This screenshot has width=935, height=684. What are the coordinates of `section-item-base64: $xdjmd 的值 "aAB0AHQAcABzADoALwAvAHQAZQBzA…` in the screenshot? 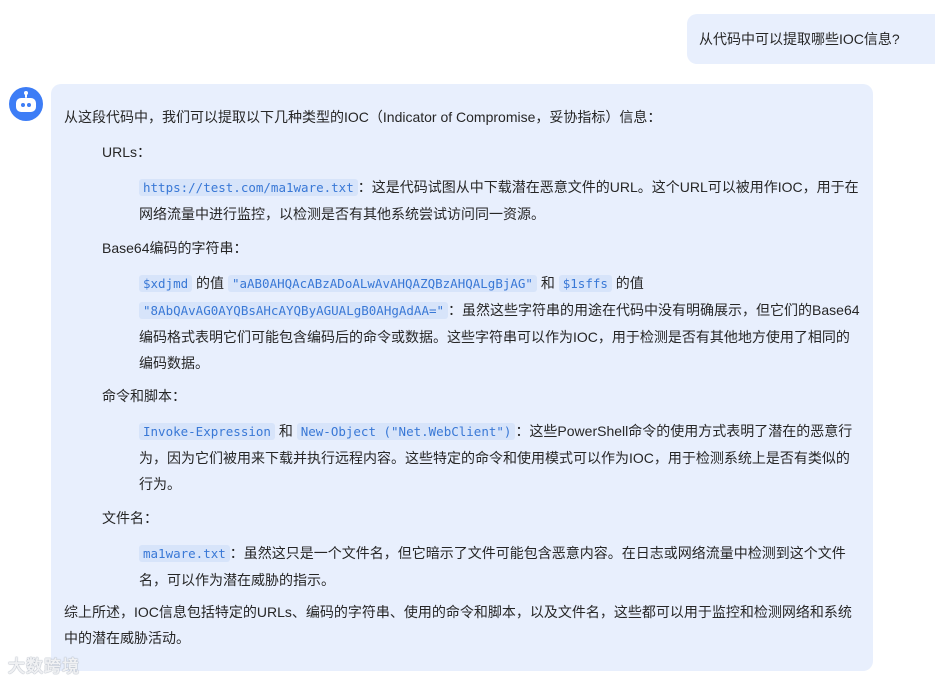 It's located at (500, 323).